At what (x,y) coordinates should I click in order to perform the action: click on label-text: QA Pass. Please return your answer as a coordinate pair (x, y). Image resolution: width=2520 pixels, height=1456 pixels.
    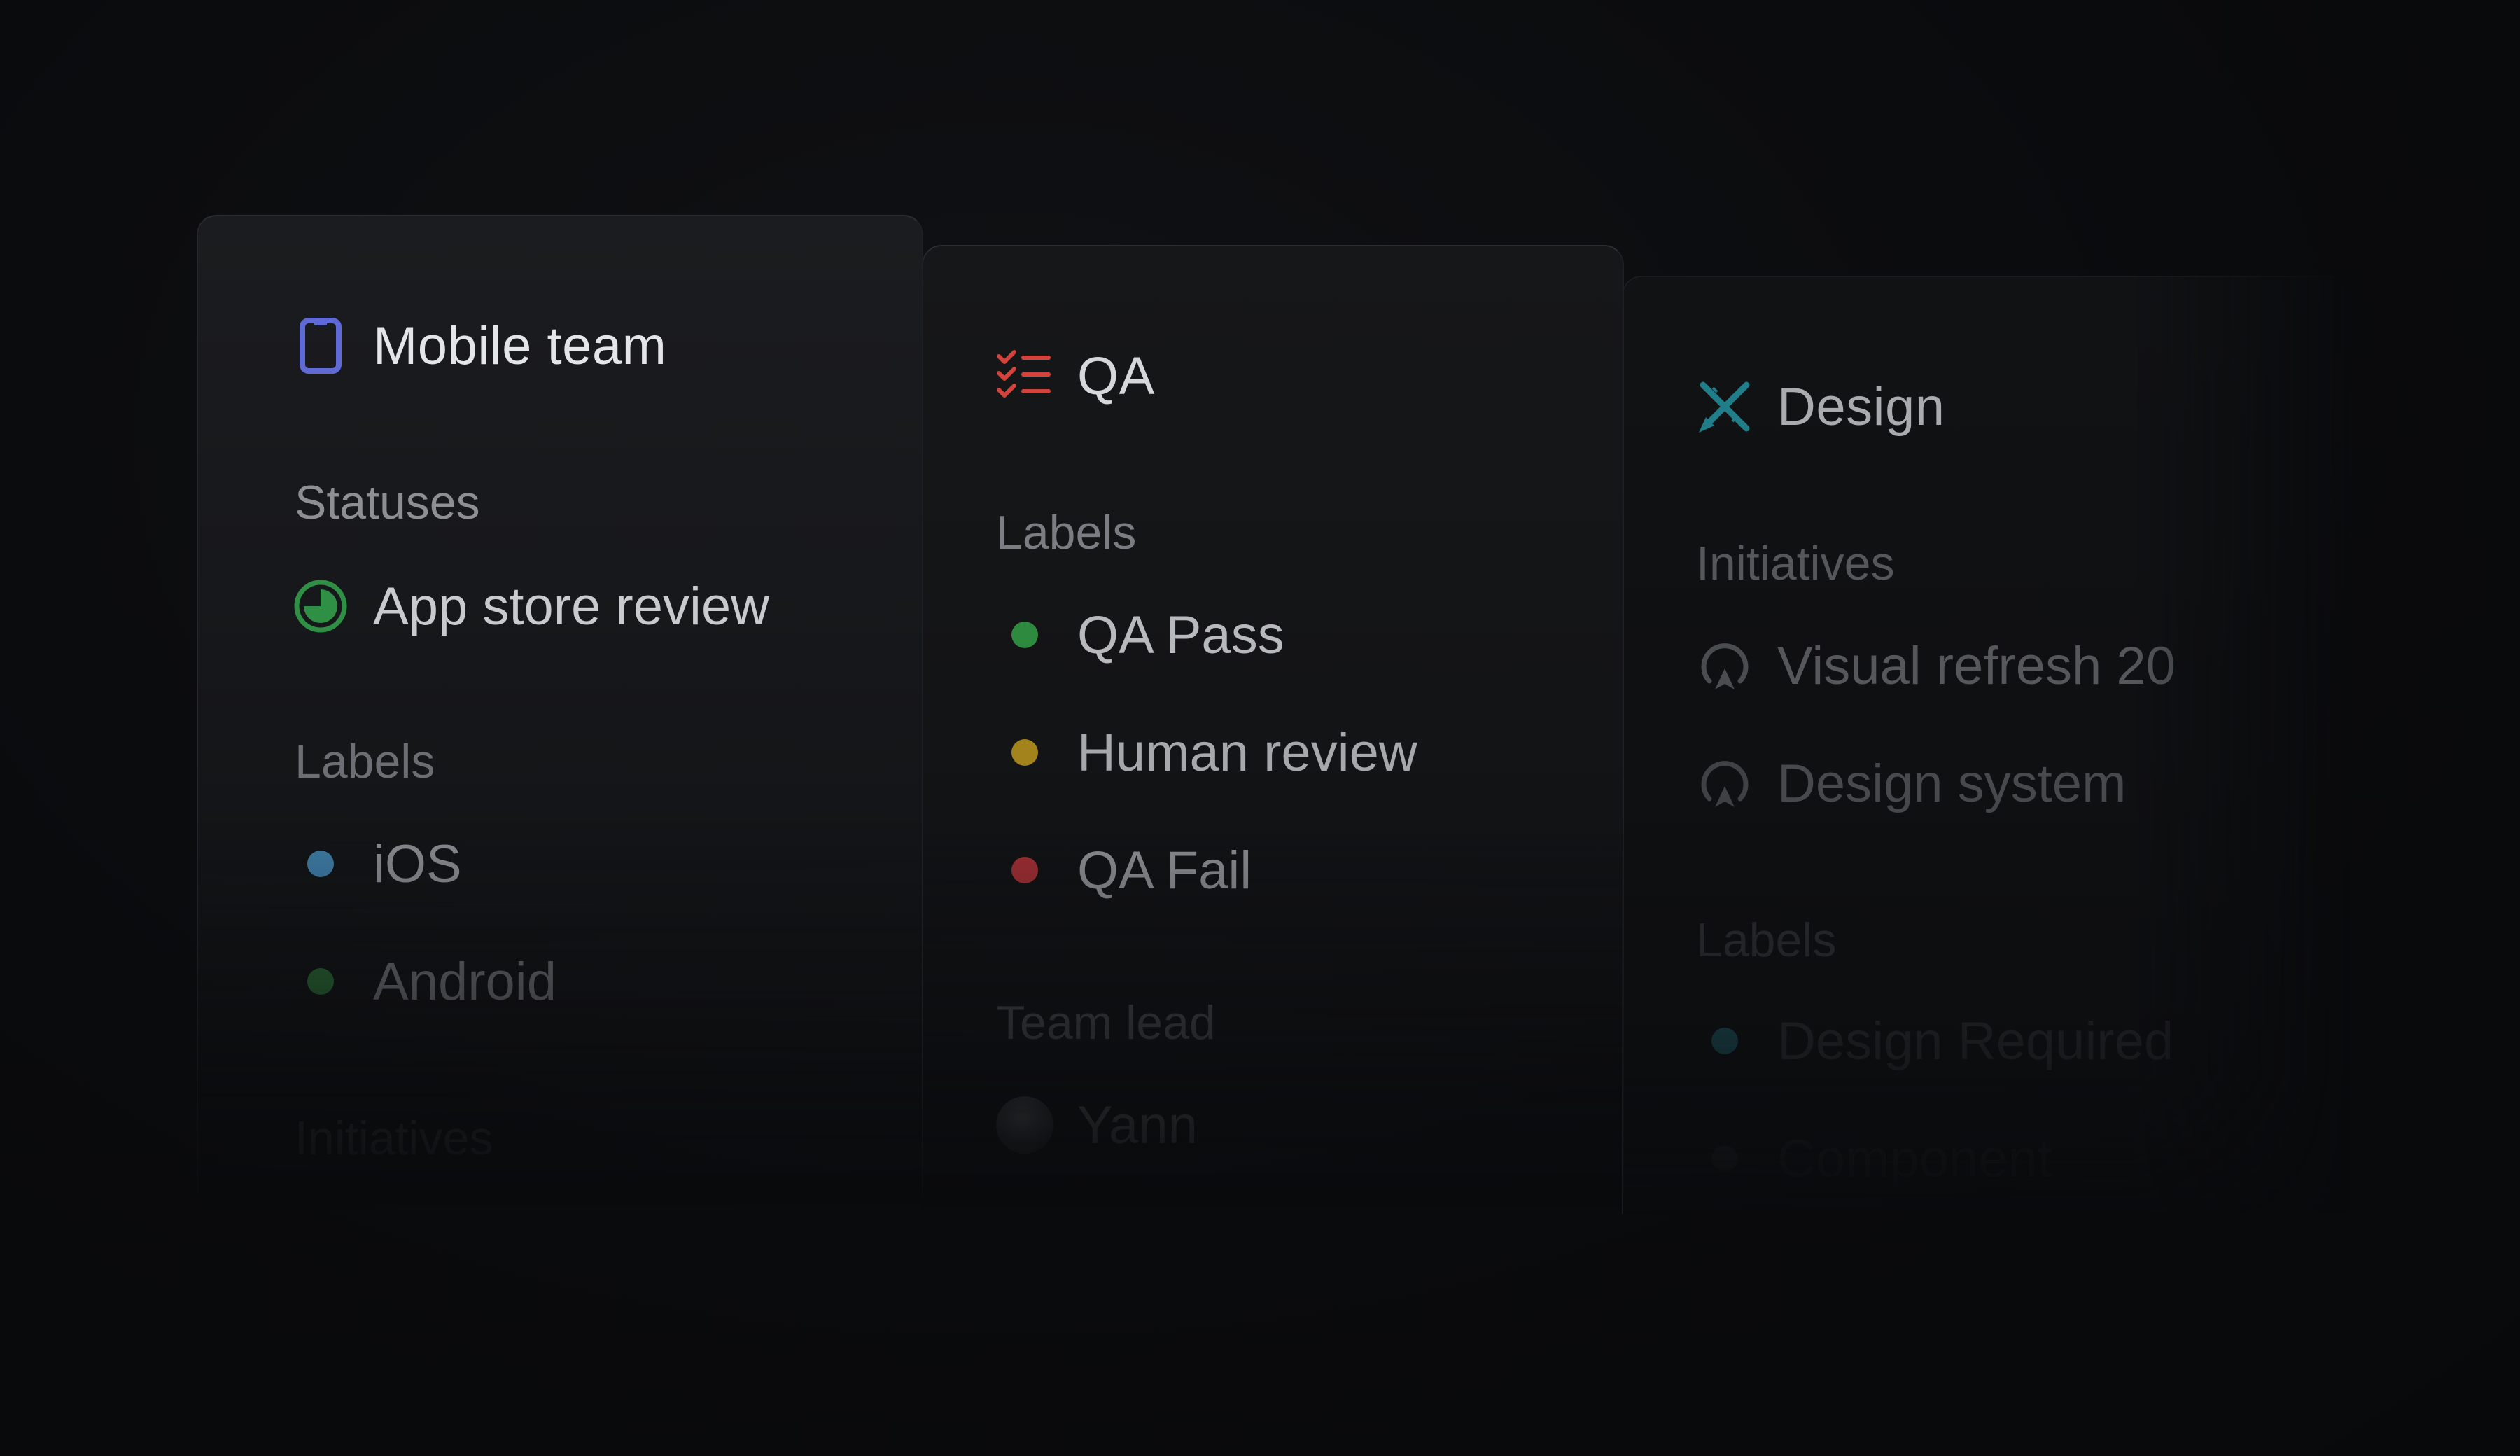
    Looking at the image, I should click on (1180, 635).